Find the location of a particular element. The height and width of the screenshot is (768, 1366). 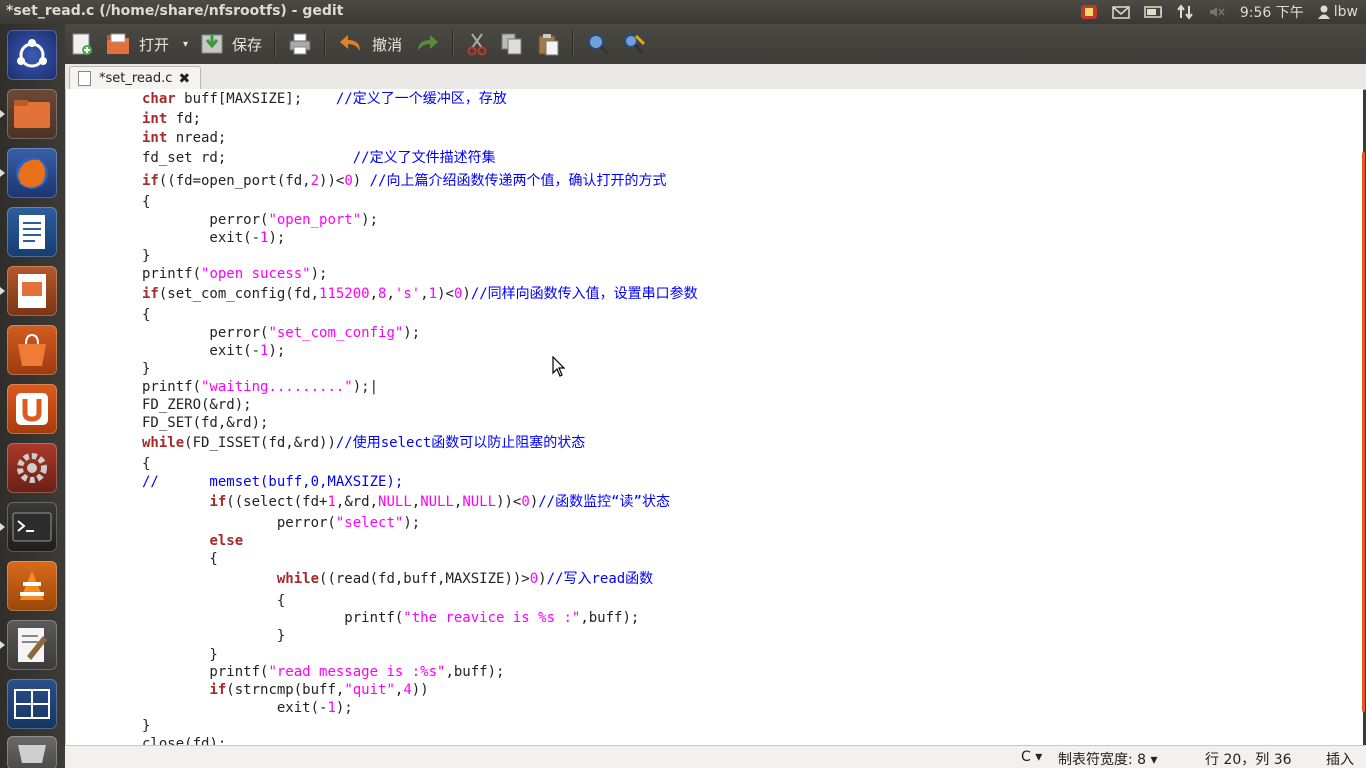

running-indicator is located at coordinates (2, 645).